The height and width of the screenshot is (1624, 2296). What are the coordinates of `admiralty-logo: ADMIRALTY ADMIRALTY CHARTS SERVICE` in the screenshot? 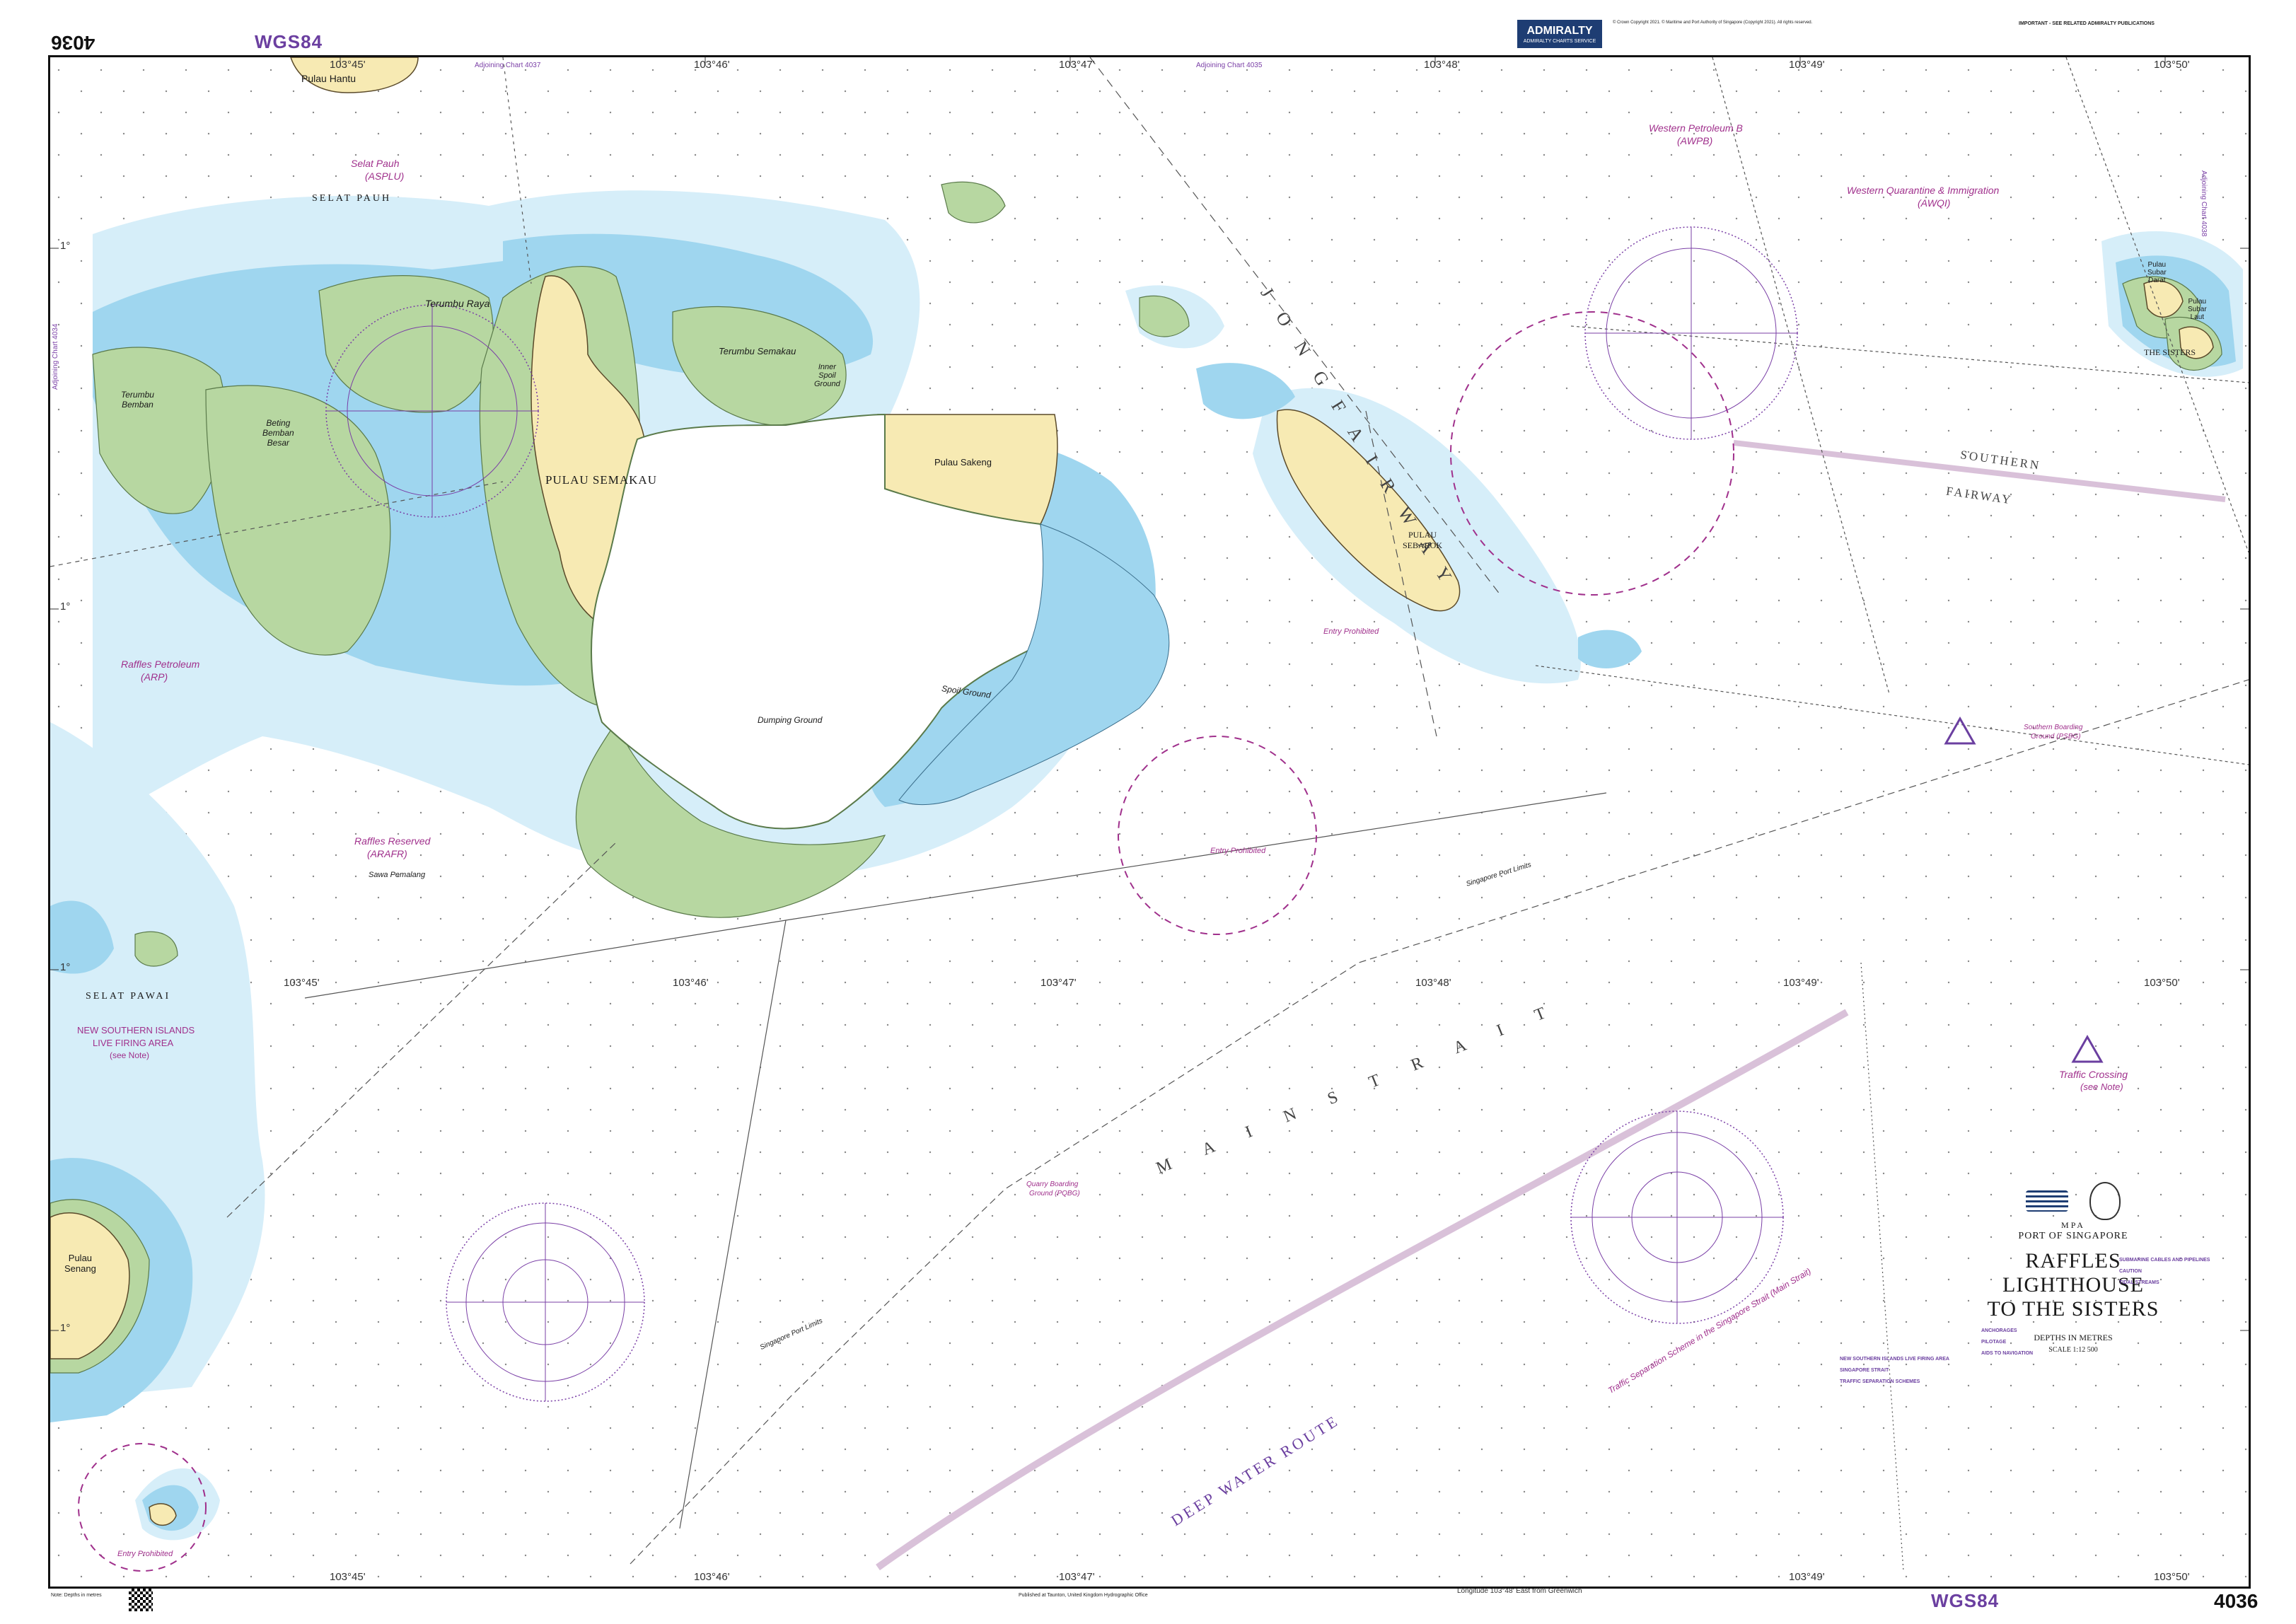 It's located at (1559, 34).